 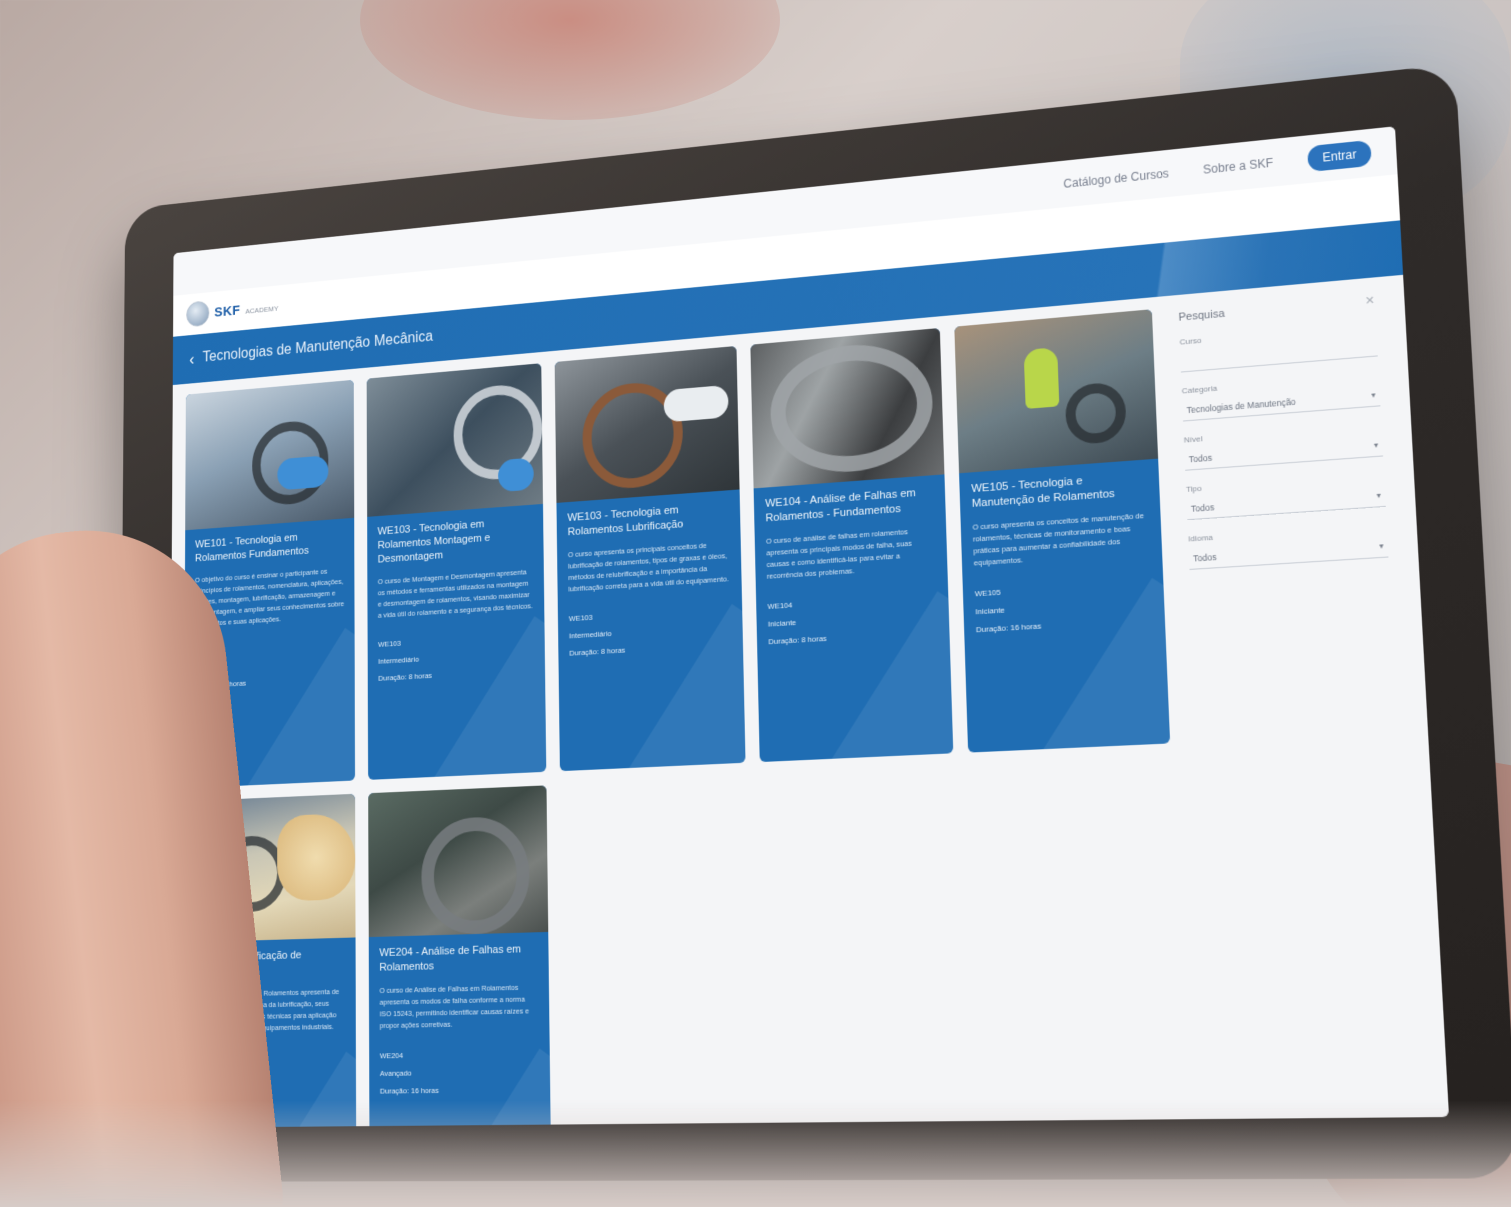 What do you see at coordinates (570, 60) in the screenshot?
I see `background-blur-red` at bounding box center [570, 60].